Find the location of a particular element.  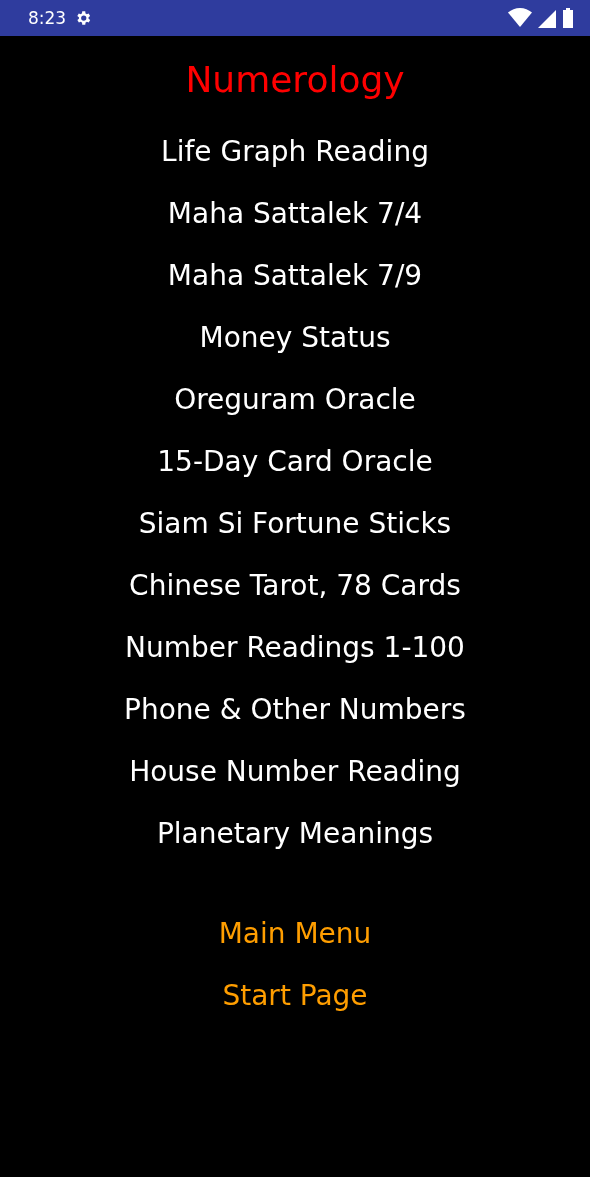

battery-icon is located at coordinates (568, 18).